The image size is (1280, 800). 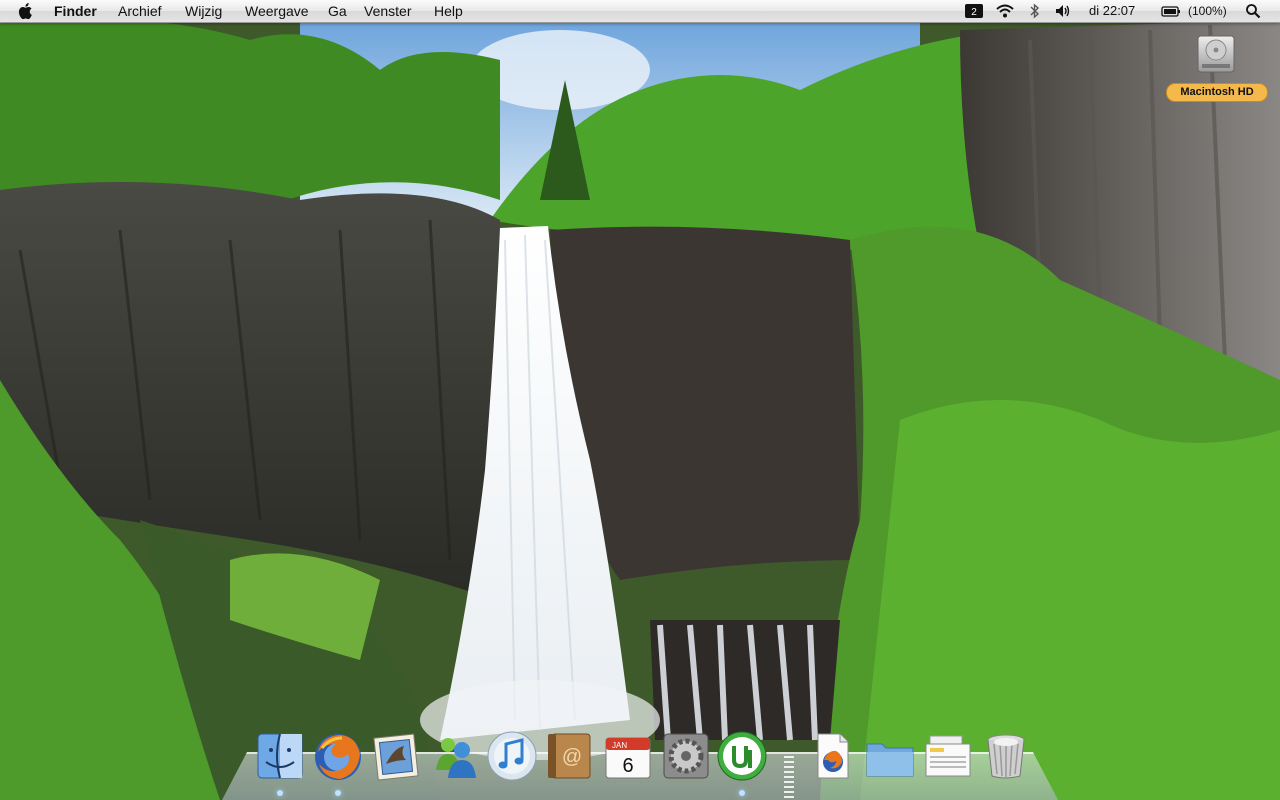 I want to click on dock-ical: JAN 6, so click(x=628, y=756).